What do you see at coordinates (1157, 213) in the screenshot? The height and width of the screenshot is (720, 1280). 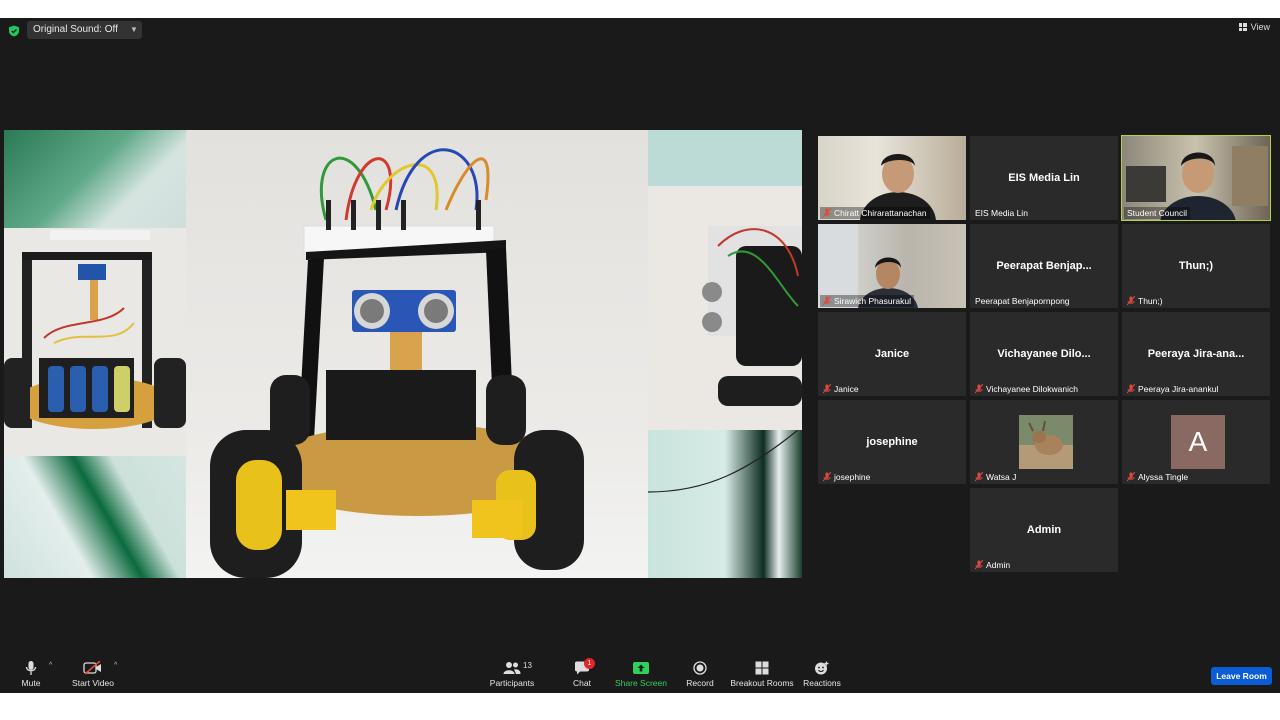 I see `participant-name-label: Student Council` at bounding box center [1157, 213].